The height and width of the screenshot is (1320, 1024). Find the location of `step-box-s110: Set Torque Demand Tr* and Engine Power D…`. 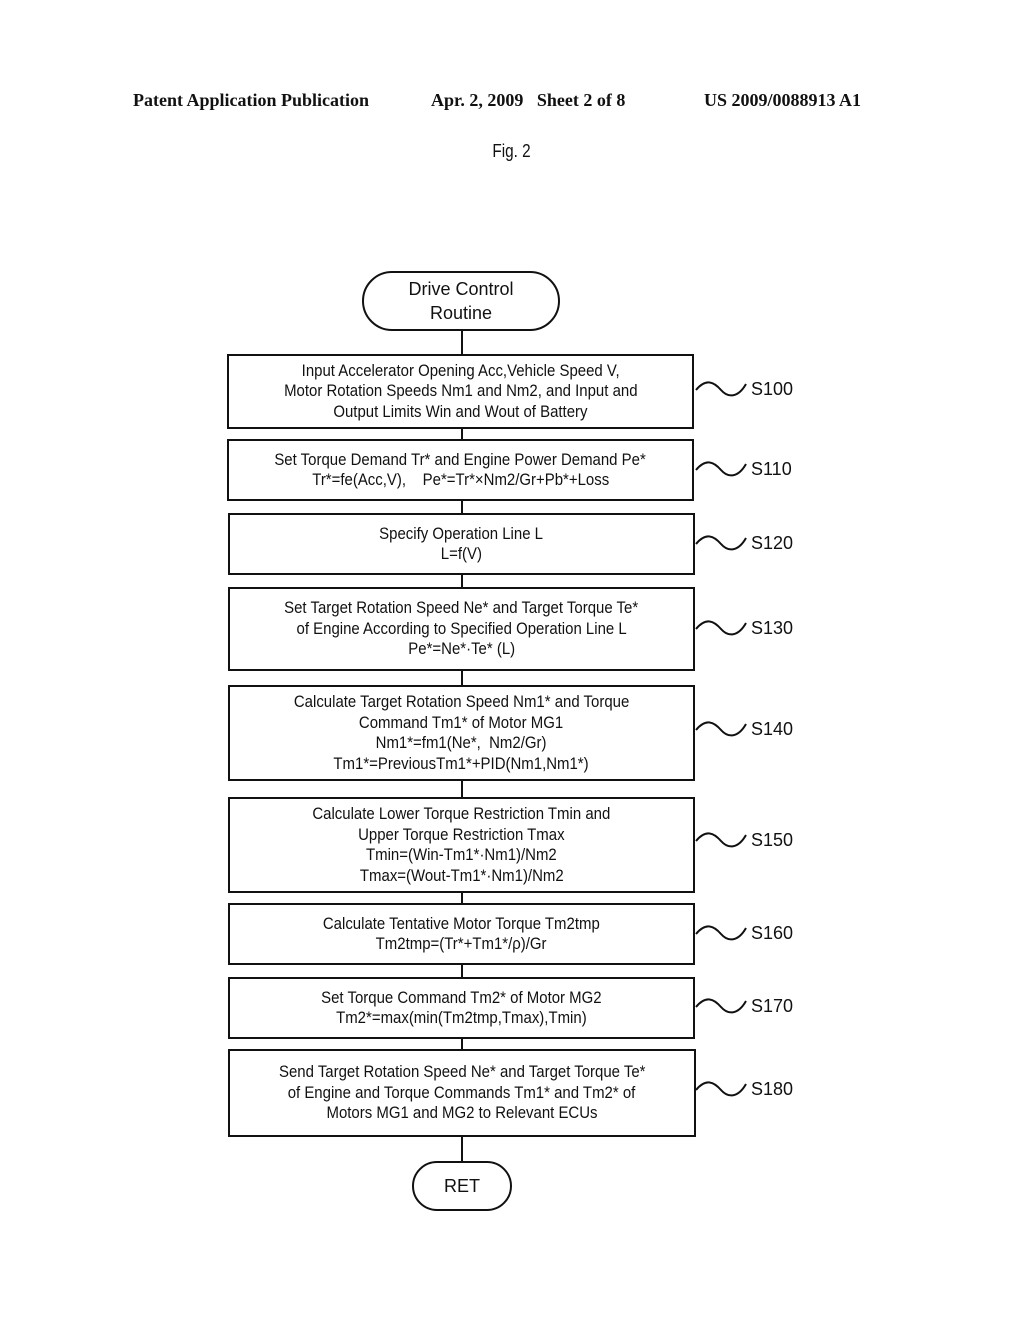

step-box-s110: Set Torque Demand Tr* and Engine Power D… is located at coordinates (460, 470).